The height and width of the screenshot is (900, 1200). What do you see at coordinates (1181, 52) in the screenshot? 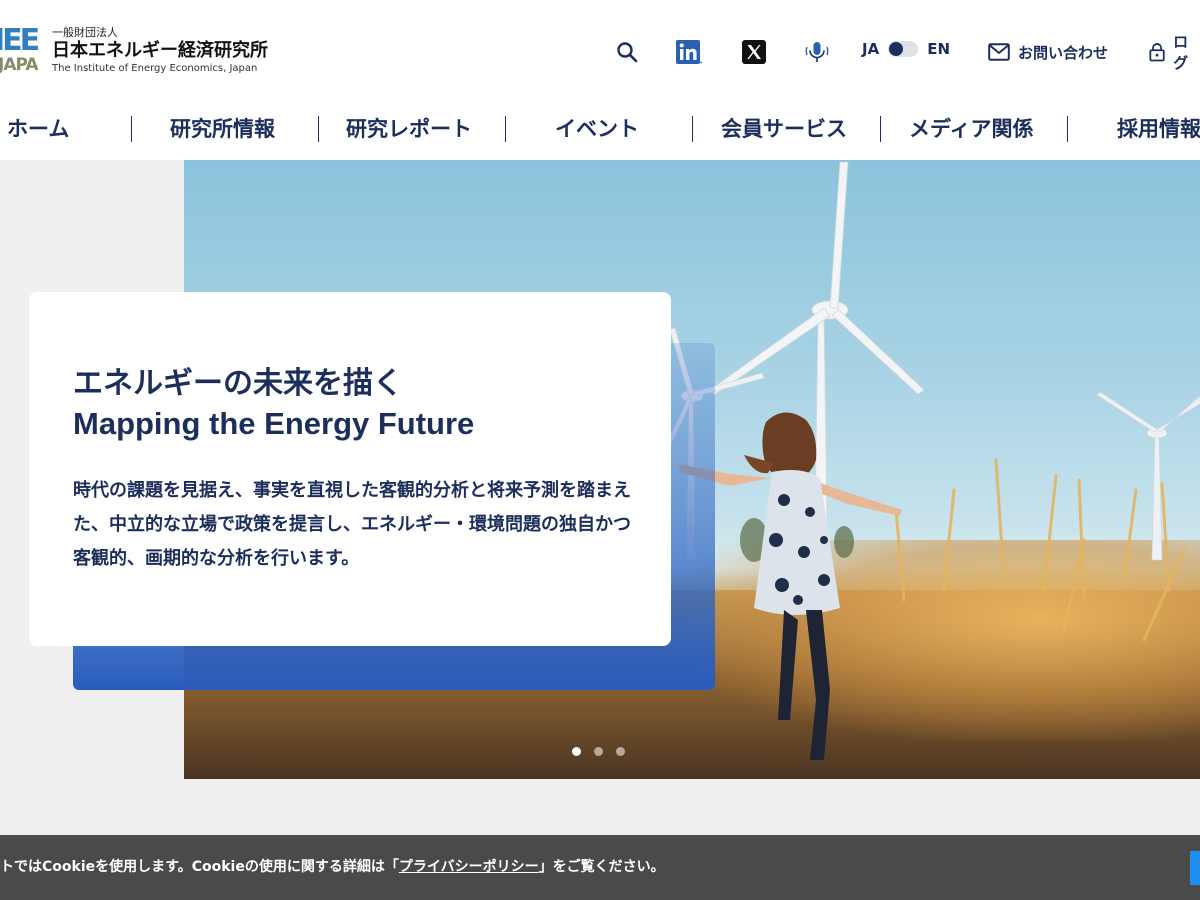
I see `login-label: ログ` at bounding box center [1181, 52].